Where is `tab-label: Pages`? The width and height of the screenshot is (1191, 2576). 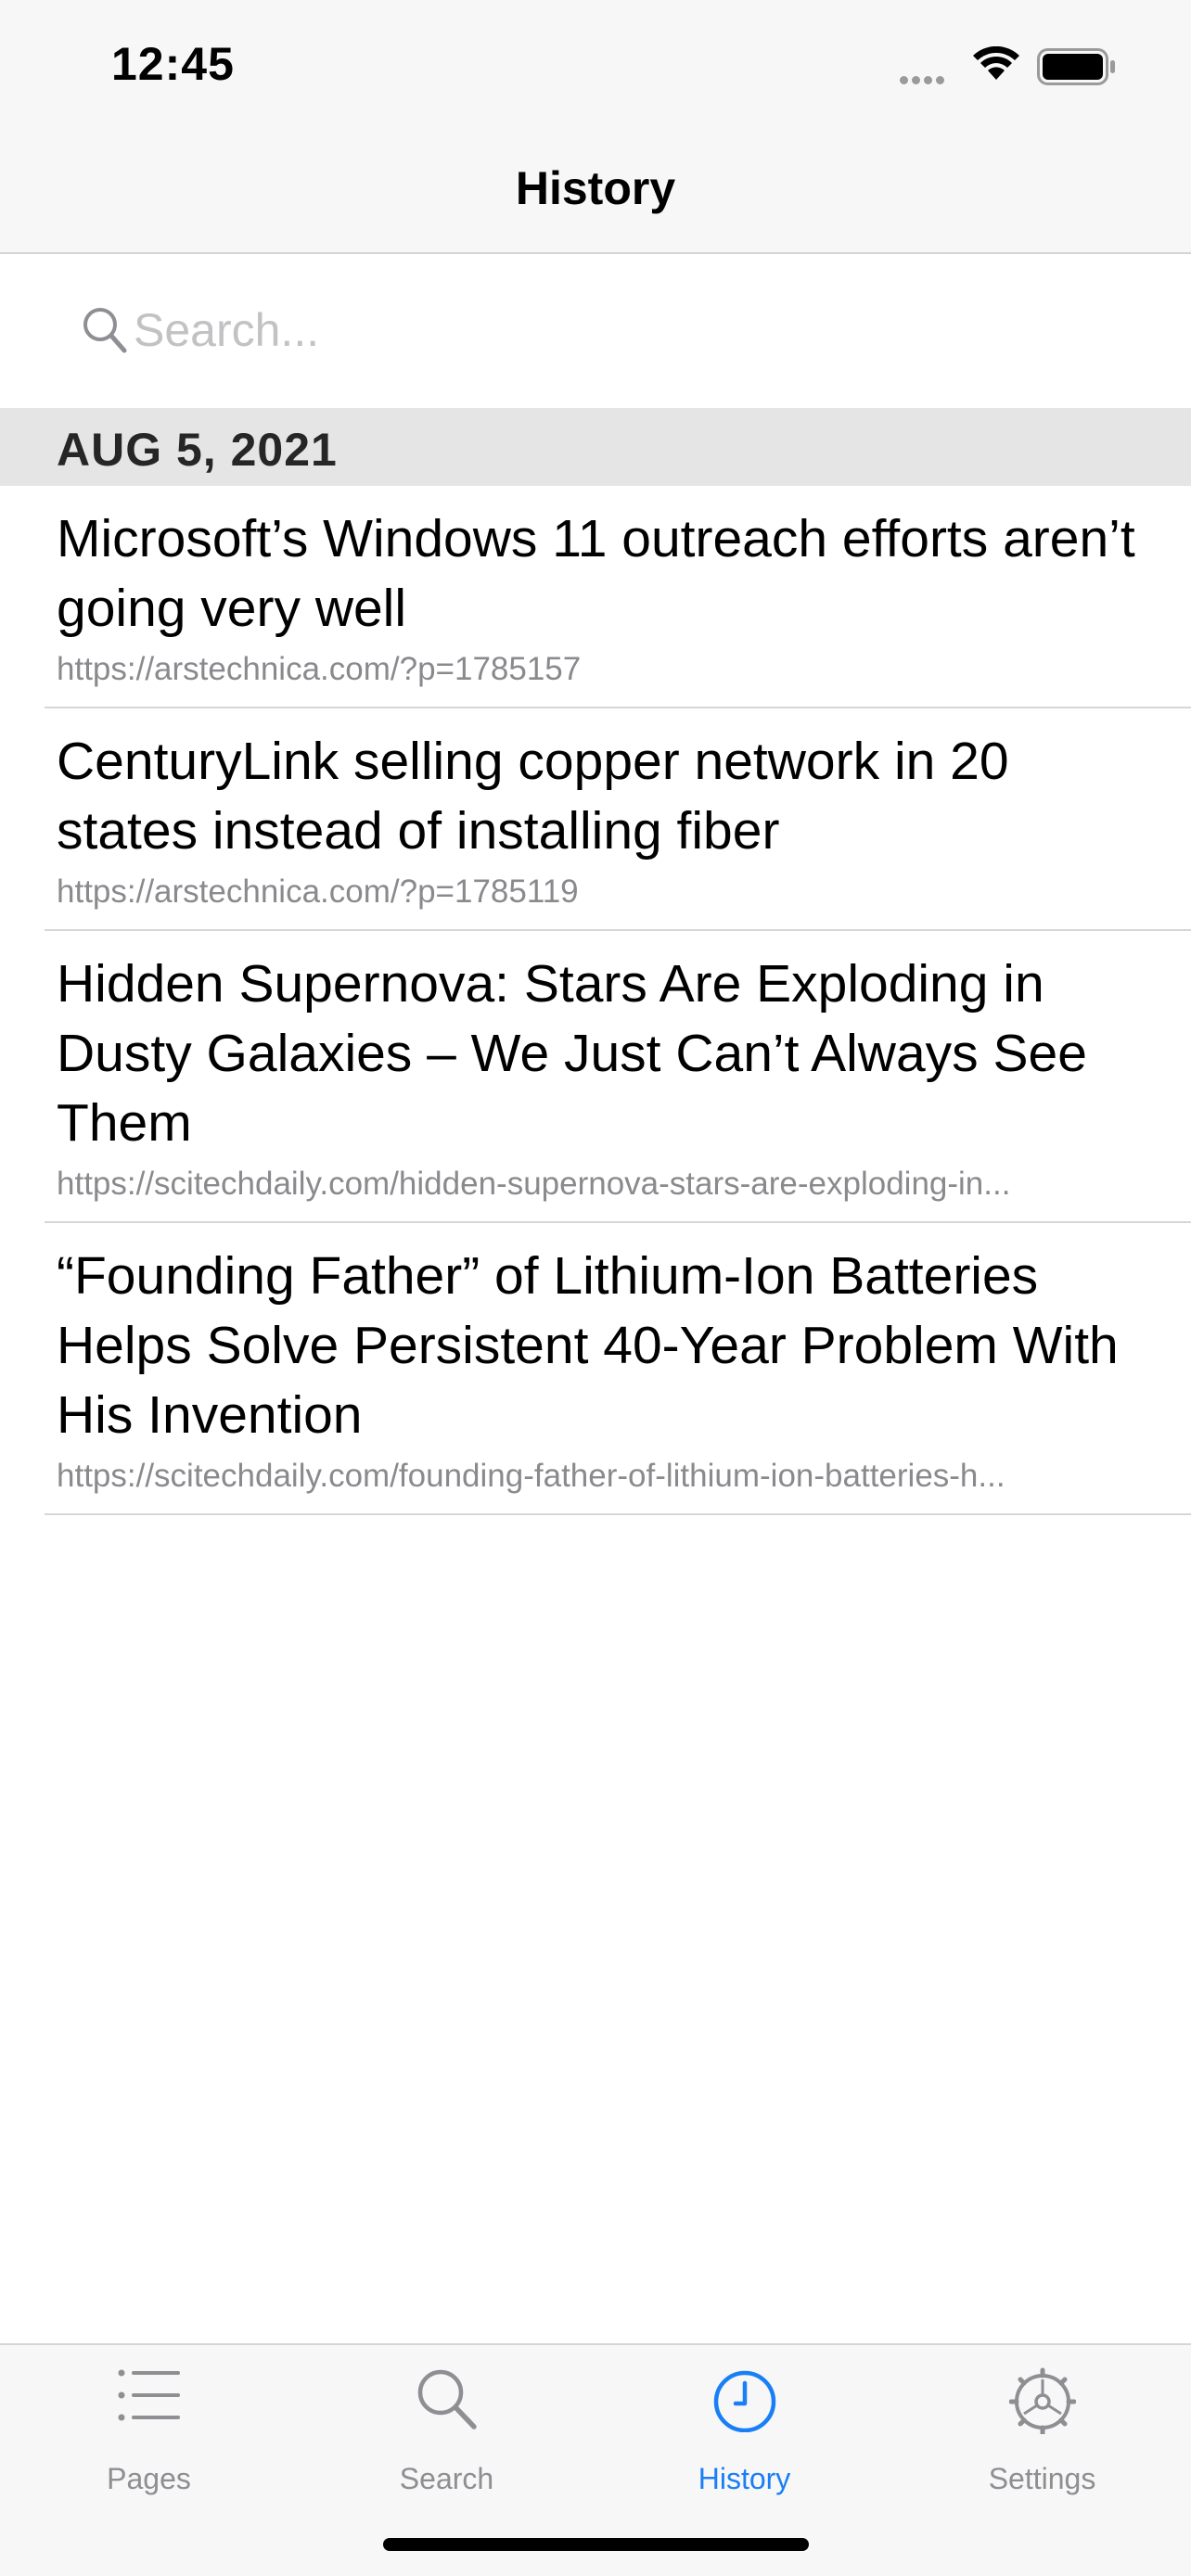
tab-label: Pages is located at coordinates (149, 2478).